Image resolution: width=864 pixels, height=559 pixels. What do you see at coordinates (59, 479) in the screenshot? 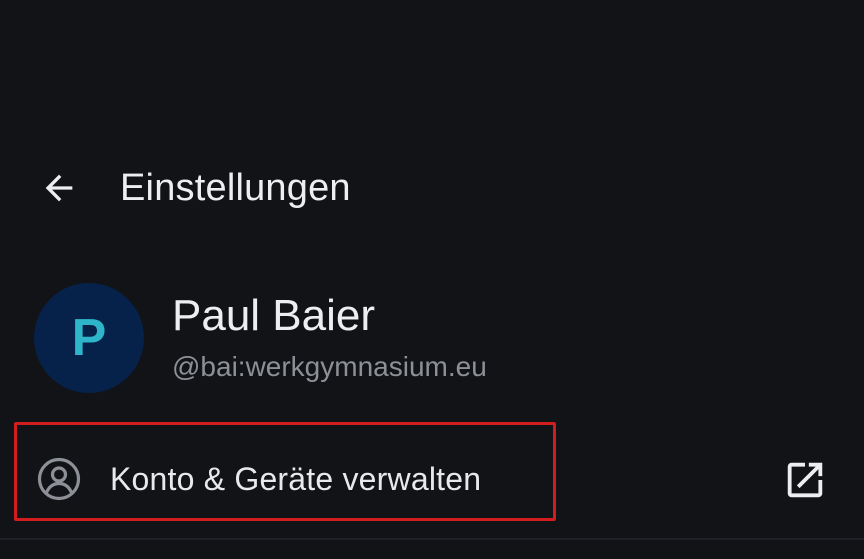
I see `account-circle-icon` at bounding box center [59, 479].